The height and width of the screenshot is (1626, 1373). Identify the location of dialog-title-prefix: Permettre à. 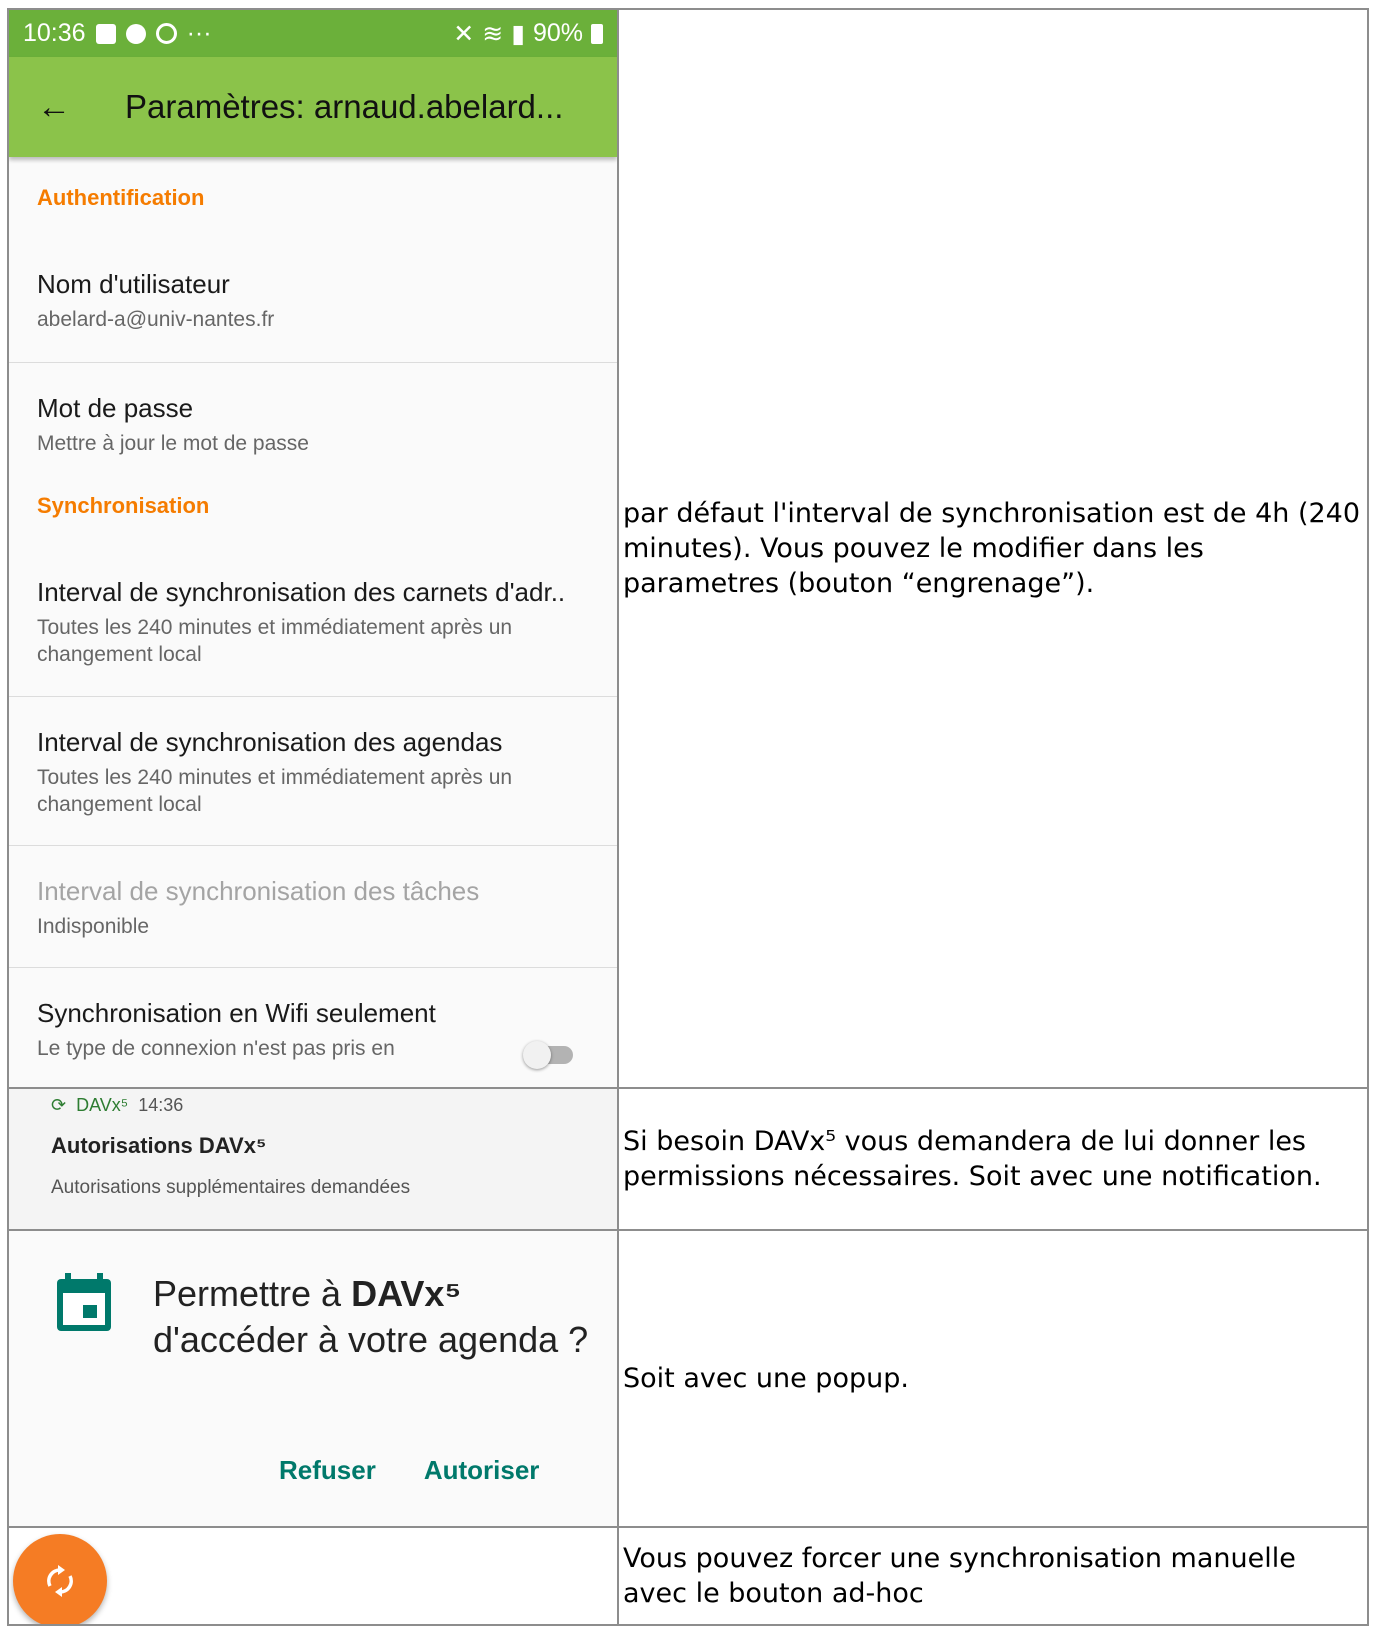
(252, 1293).